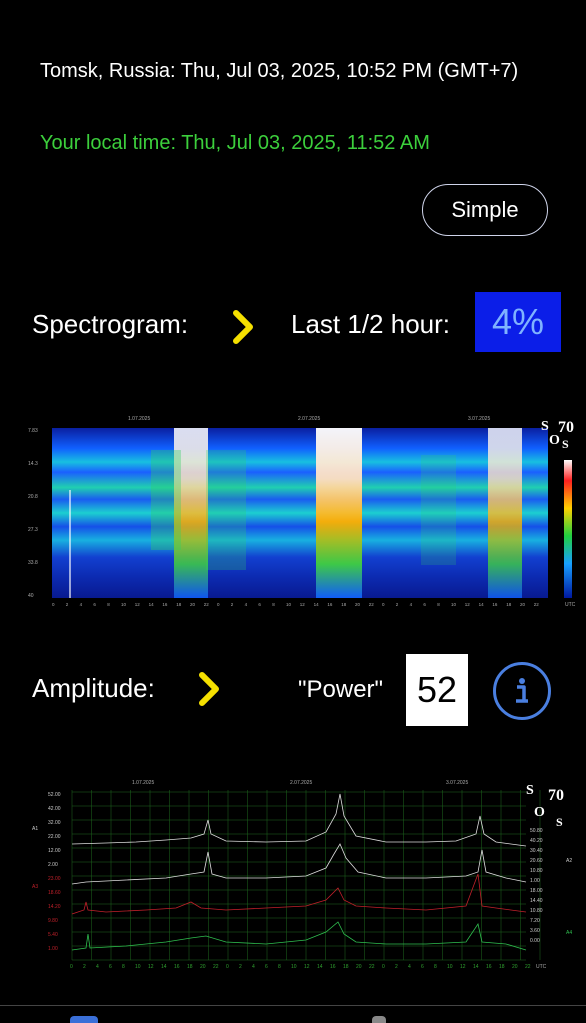  I want to click on ampl-x-unit: UTC, so click(541, 967).